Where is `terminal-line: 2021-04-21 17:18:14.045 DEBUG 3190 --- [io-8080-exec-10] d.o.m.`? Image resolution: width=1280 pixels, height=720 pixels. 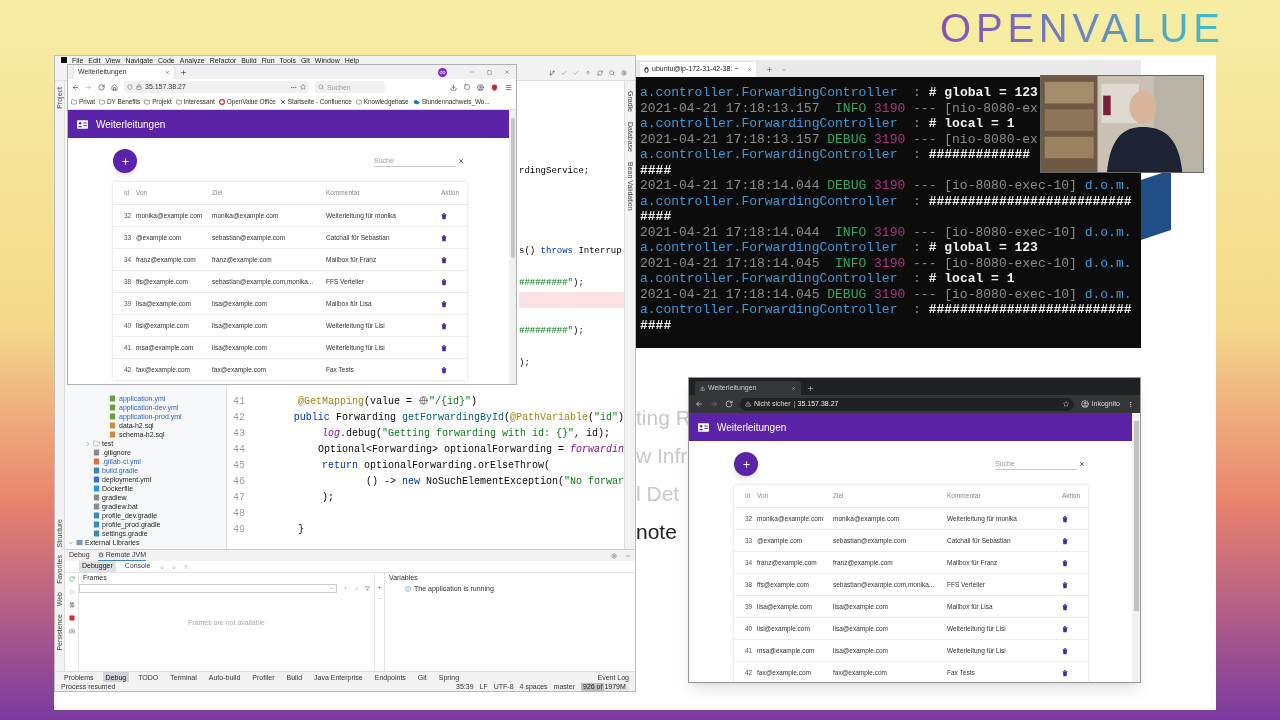 terminal-line: 2021-04-21 17:18:14.045 DEBUG 3190 --- [io-8080-exec-10] d.o.m. is located at coordinates (886, 294).